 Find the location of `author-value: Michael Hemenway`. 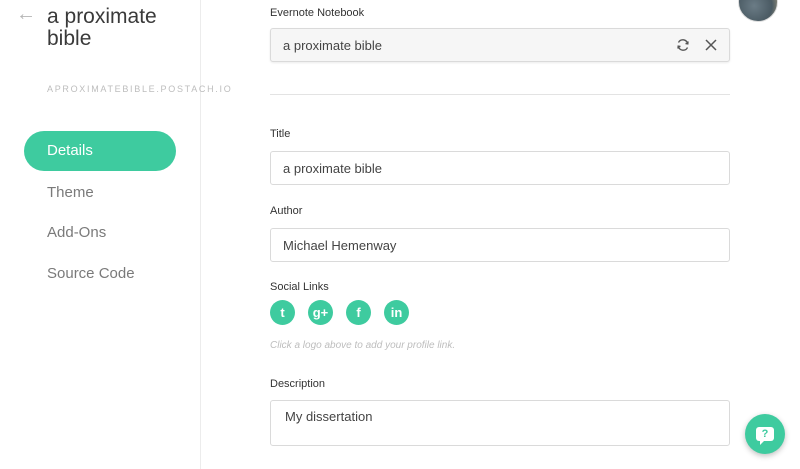

author-value: Michael Hemenway is located at coordinates (340, 245).